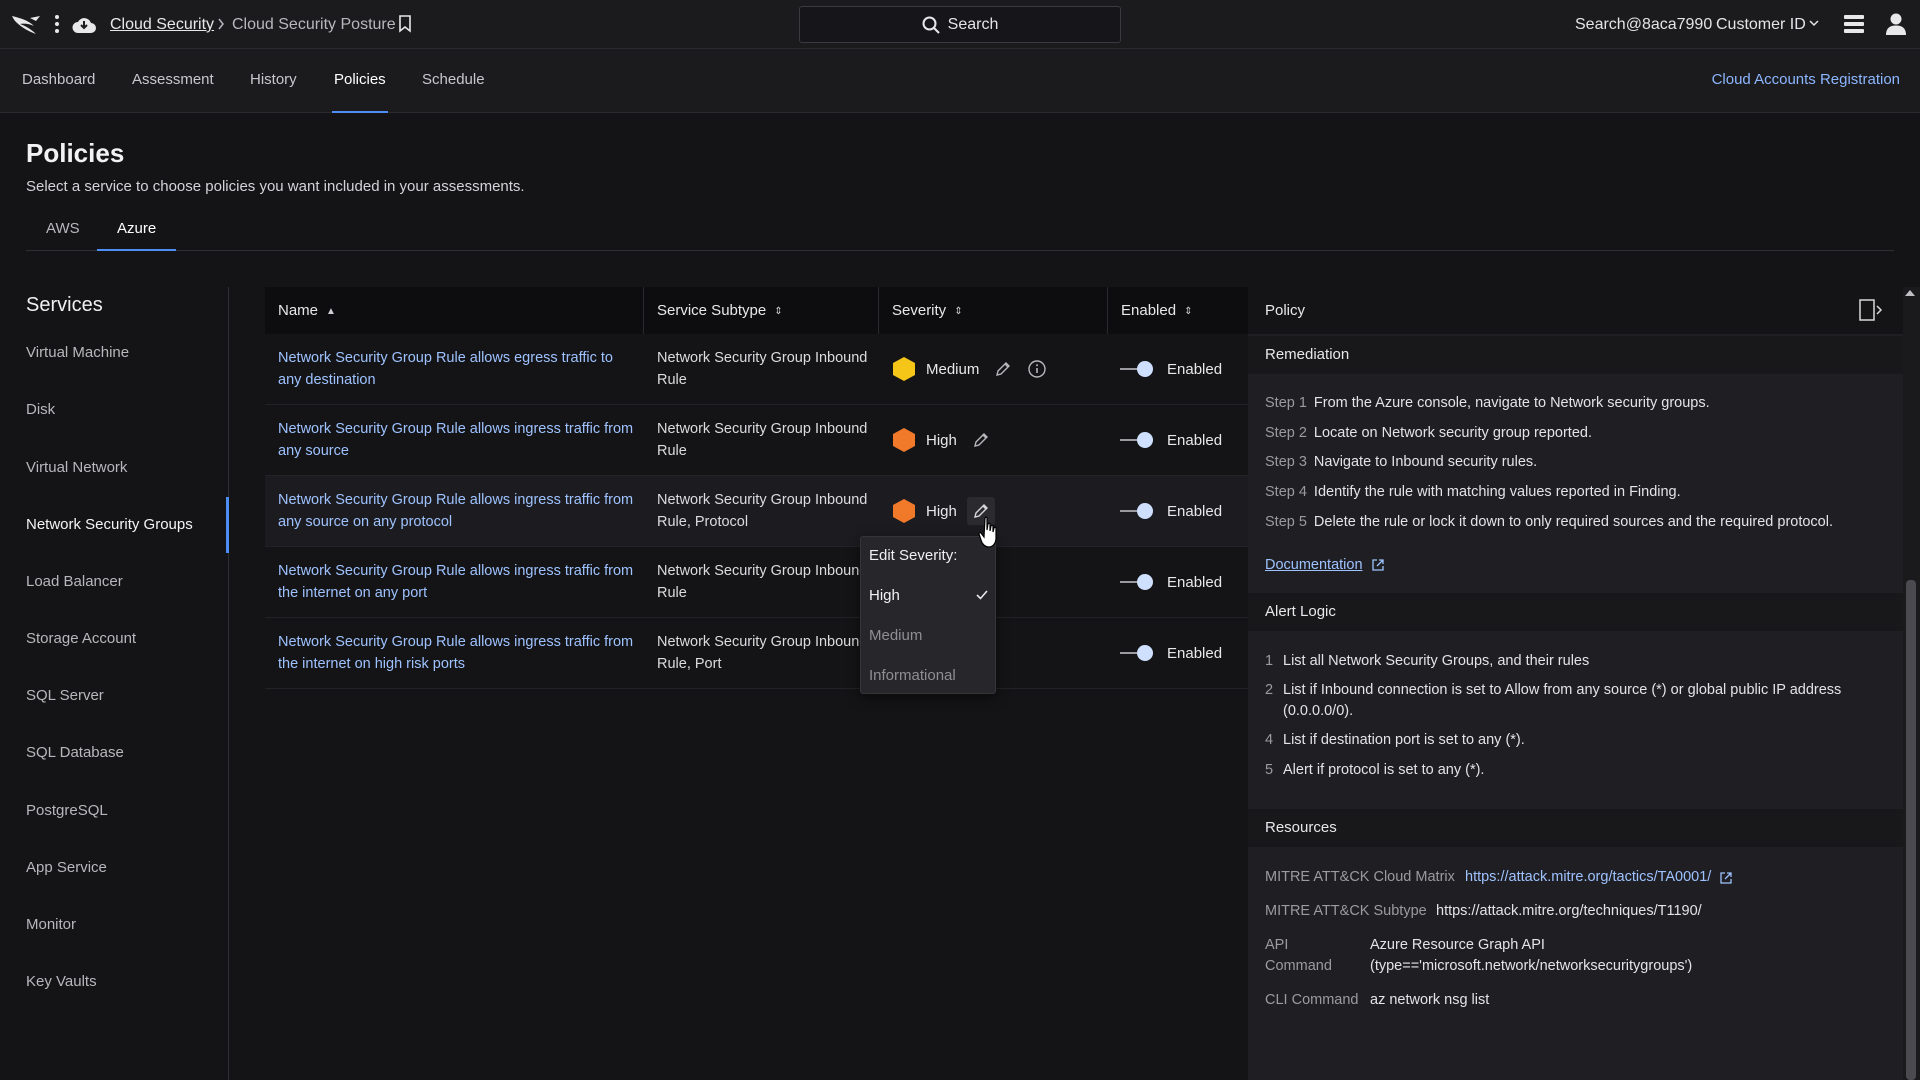  I want to click on user-profile-icon, so click(1896, 24).